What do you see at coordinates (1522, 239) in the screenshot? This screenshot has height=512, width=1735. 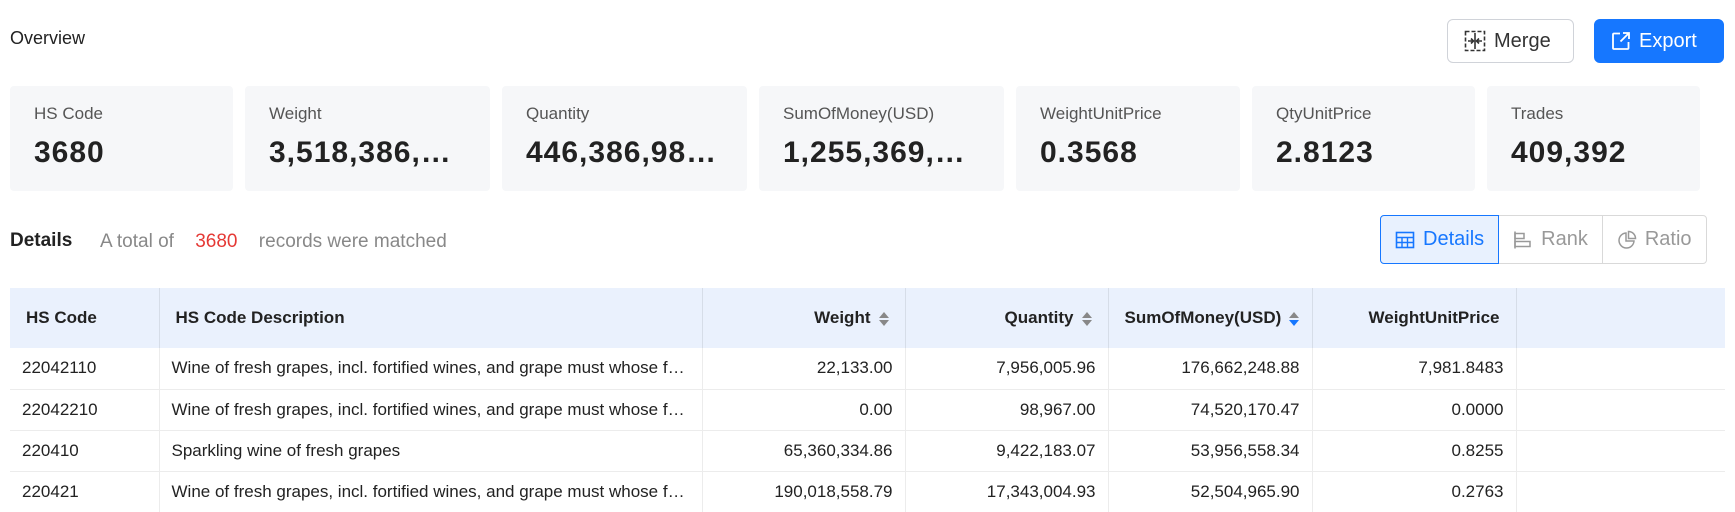 I see `bar-rank-icon` at bounding box center [1522, 239].